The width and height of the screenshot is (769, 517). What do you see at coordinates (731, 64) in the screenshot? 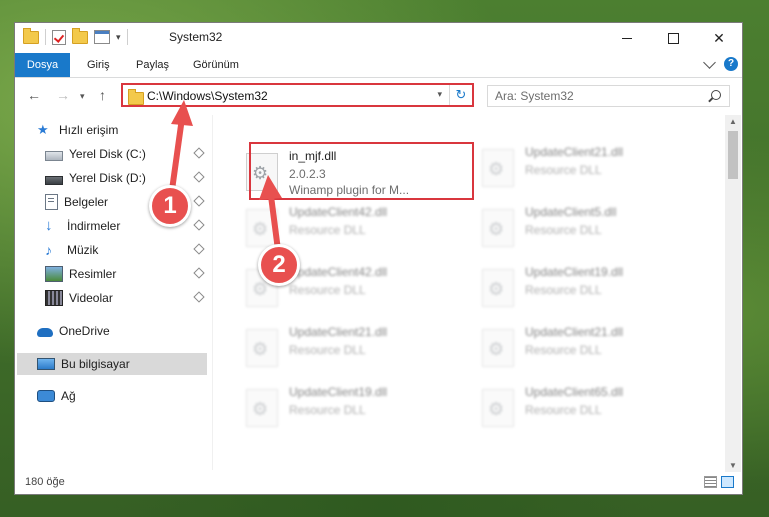
I see `help-icon: ?` at bounding box center [731, 64].